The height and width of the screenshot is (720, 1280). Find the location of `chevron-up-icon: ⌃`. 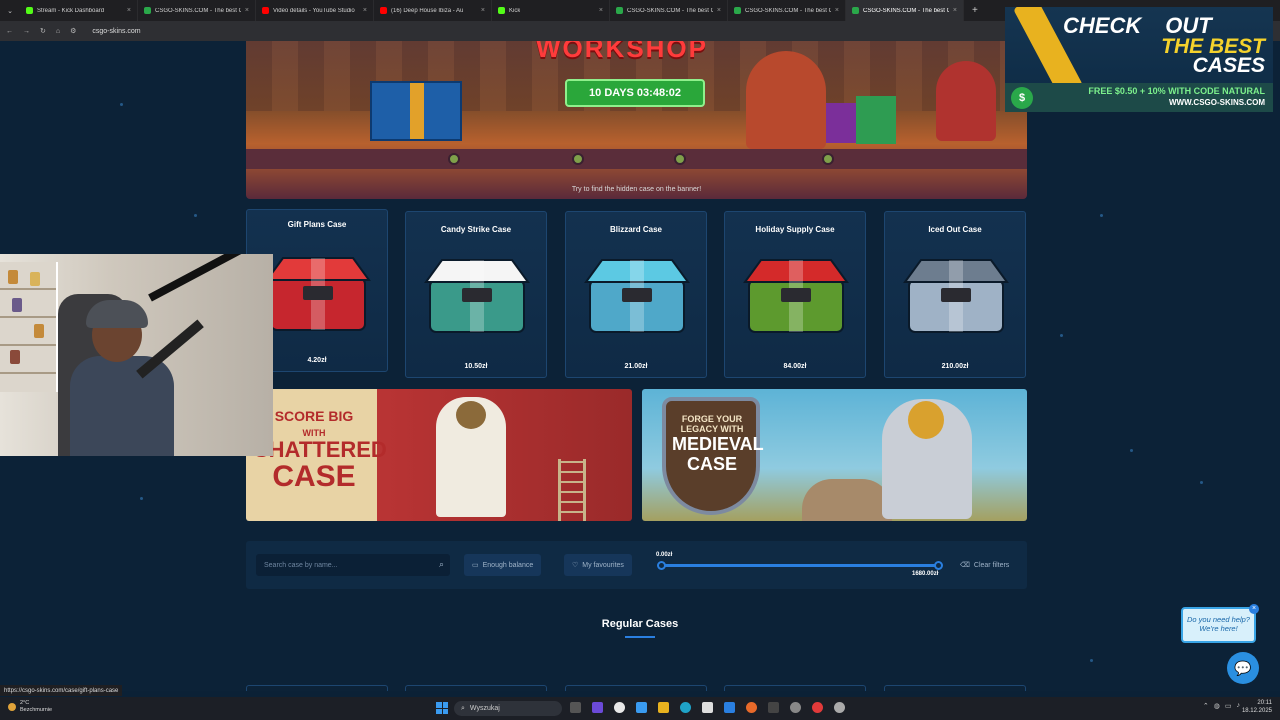

chevron-up-icon: ⌃ is located at coordinates (1205, 706).